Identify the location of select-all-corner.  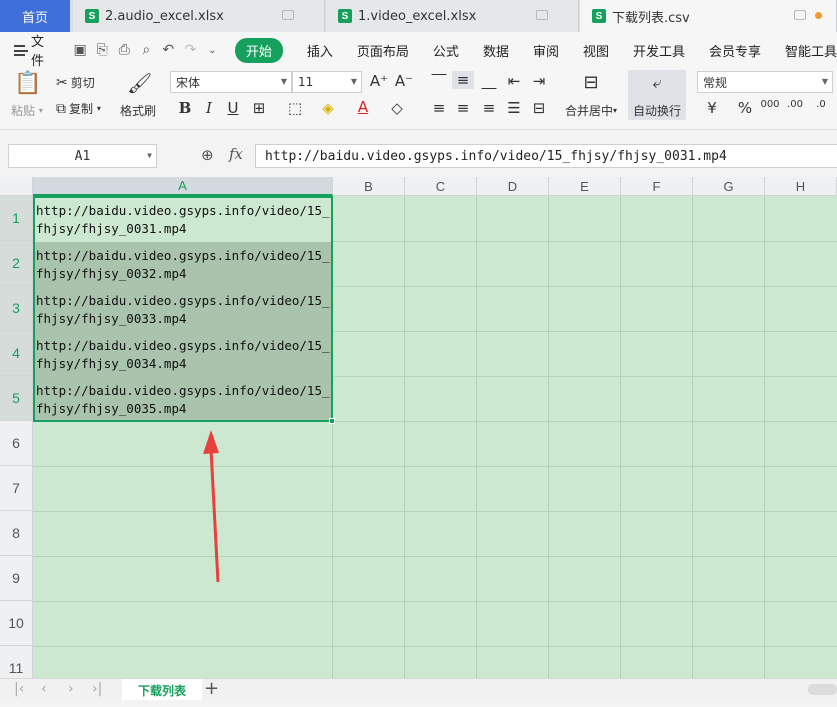
(16, 186).